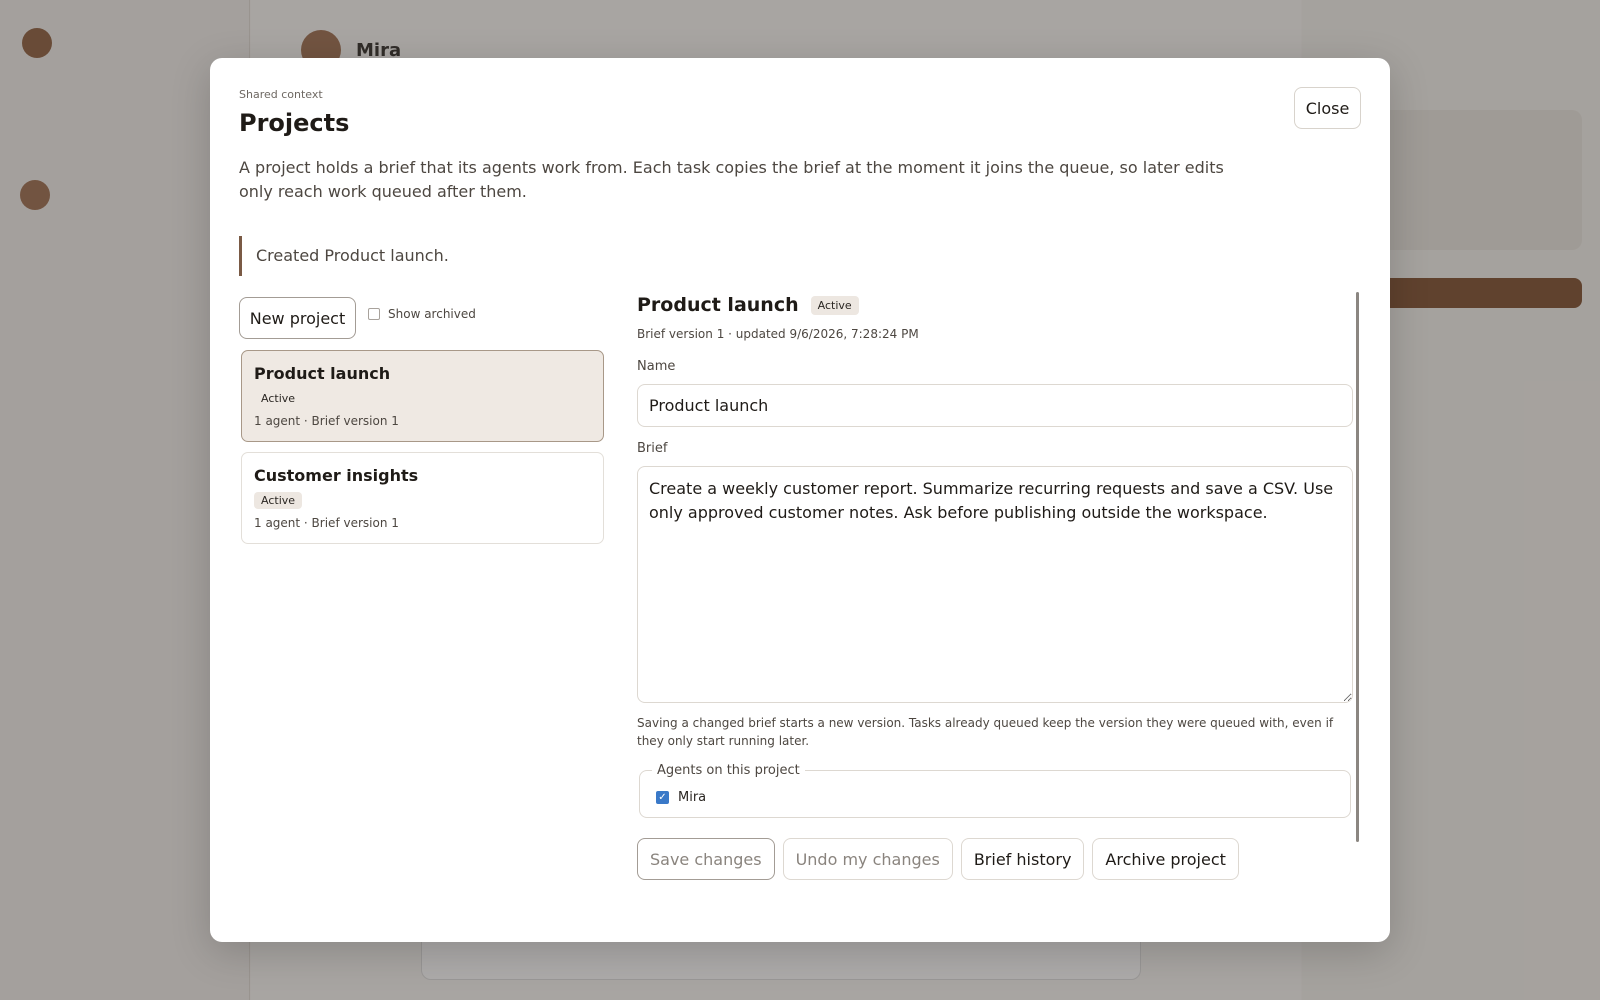 The height and width of the screenshot is (1000, 1600). I want to click on brief-label: Brief, so click(652, 448).